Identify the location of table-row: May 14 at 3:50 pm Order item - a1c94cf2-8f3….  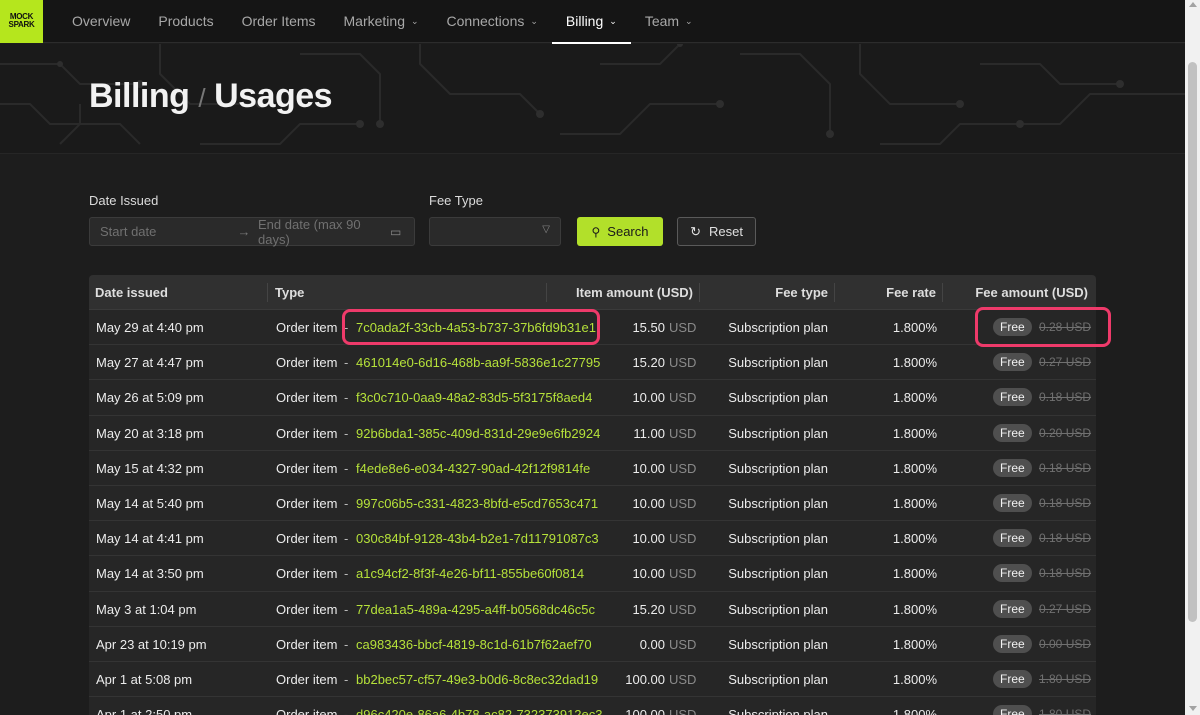
(592, 574).